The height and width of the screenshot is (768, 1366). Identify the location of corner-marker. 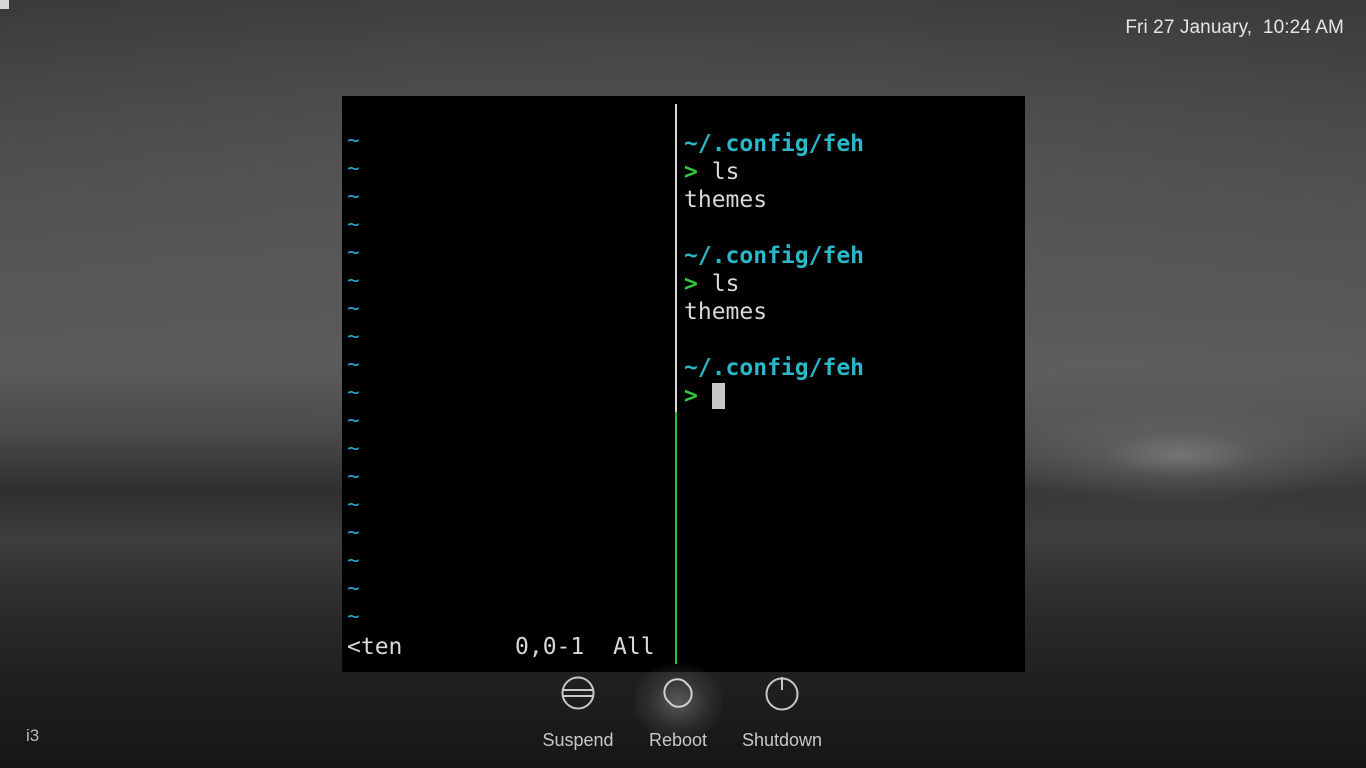
(4, 4).